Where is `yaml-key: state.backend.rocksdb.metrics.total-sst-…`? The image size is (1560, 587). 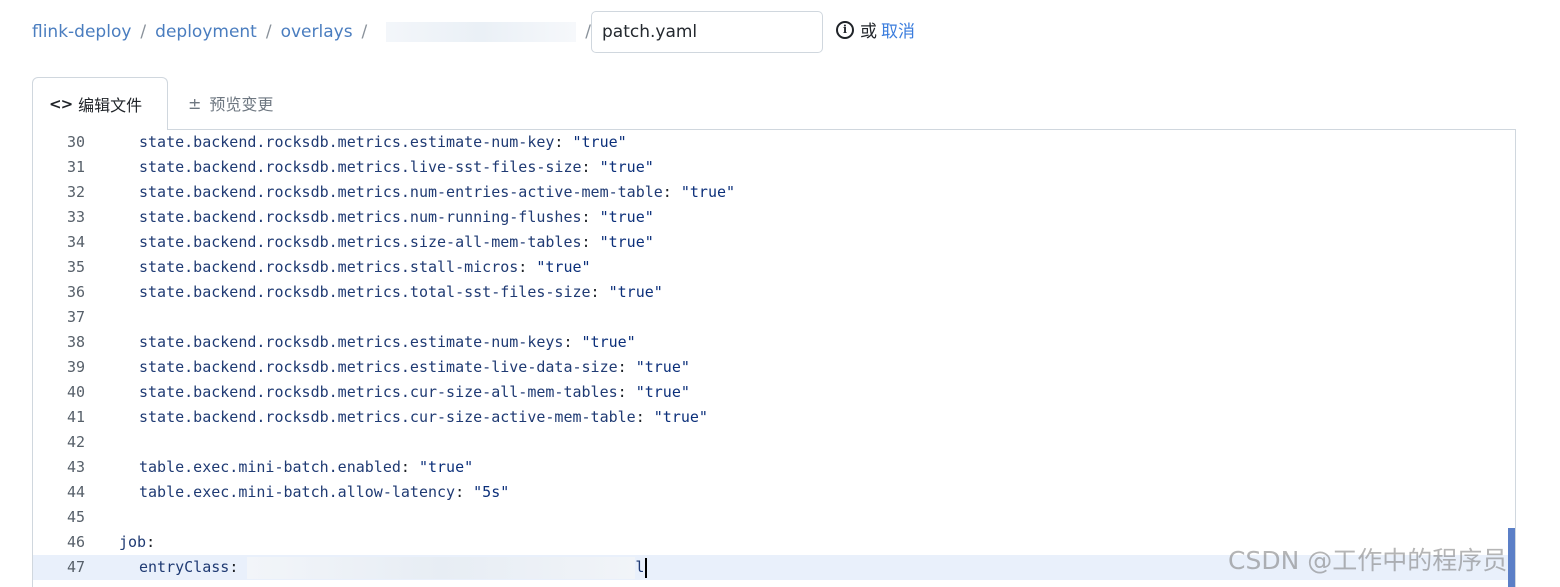 yaml-key: state.backend.rocksdb.metrics.total-sst-… is located at coordinates (365, 292).